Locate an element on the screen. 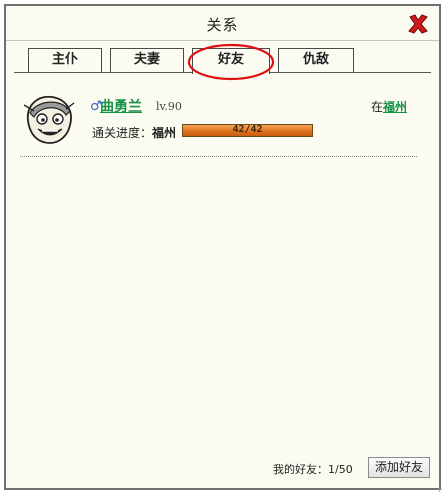 The height and width of the screenshot is (495, 446). friend-location: 在福州 is located at coordinates (389, 106).